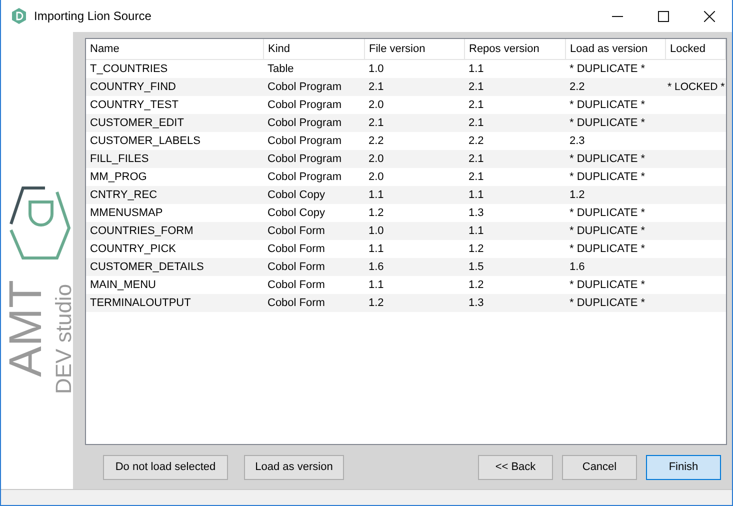 This screenshot has height=506, width=733. What do you see at coordinates (165, 467) in the screenshot?
I see `dialog-button: Do not load selected` at bounding box center [165, 467].